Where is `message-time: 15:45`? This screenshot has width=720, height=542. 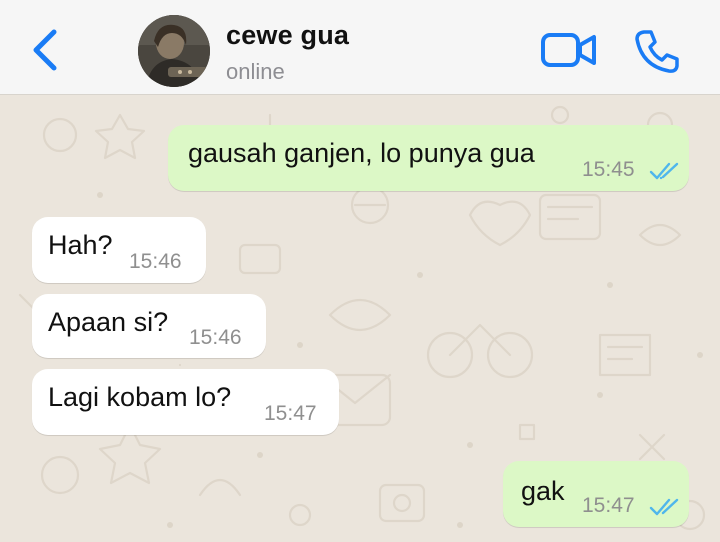 message-time: 15:45 is located at coordinates (608, 169).